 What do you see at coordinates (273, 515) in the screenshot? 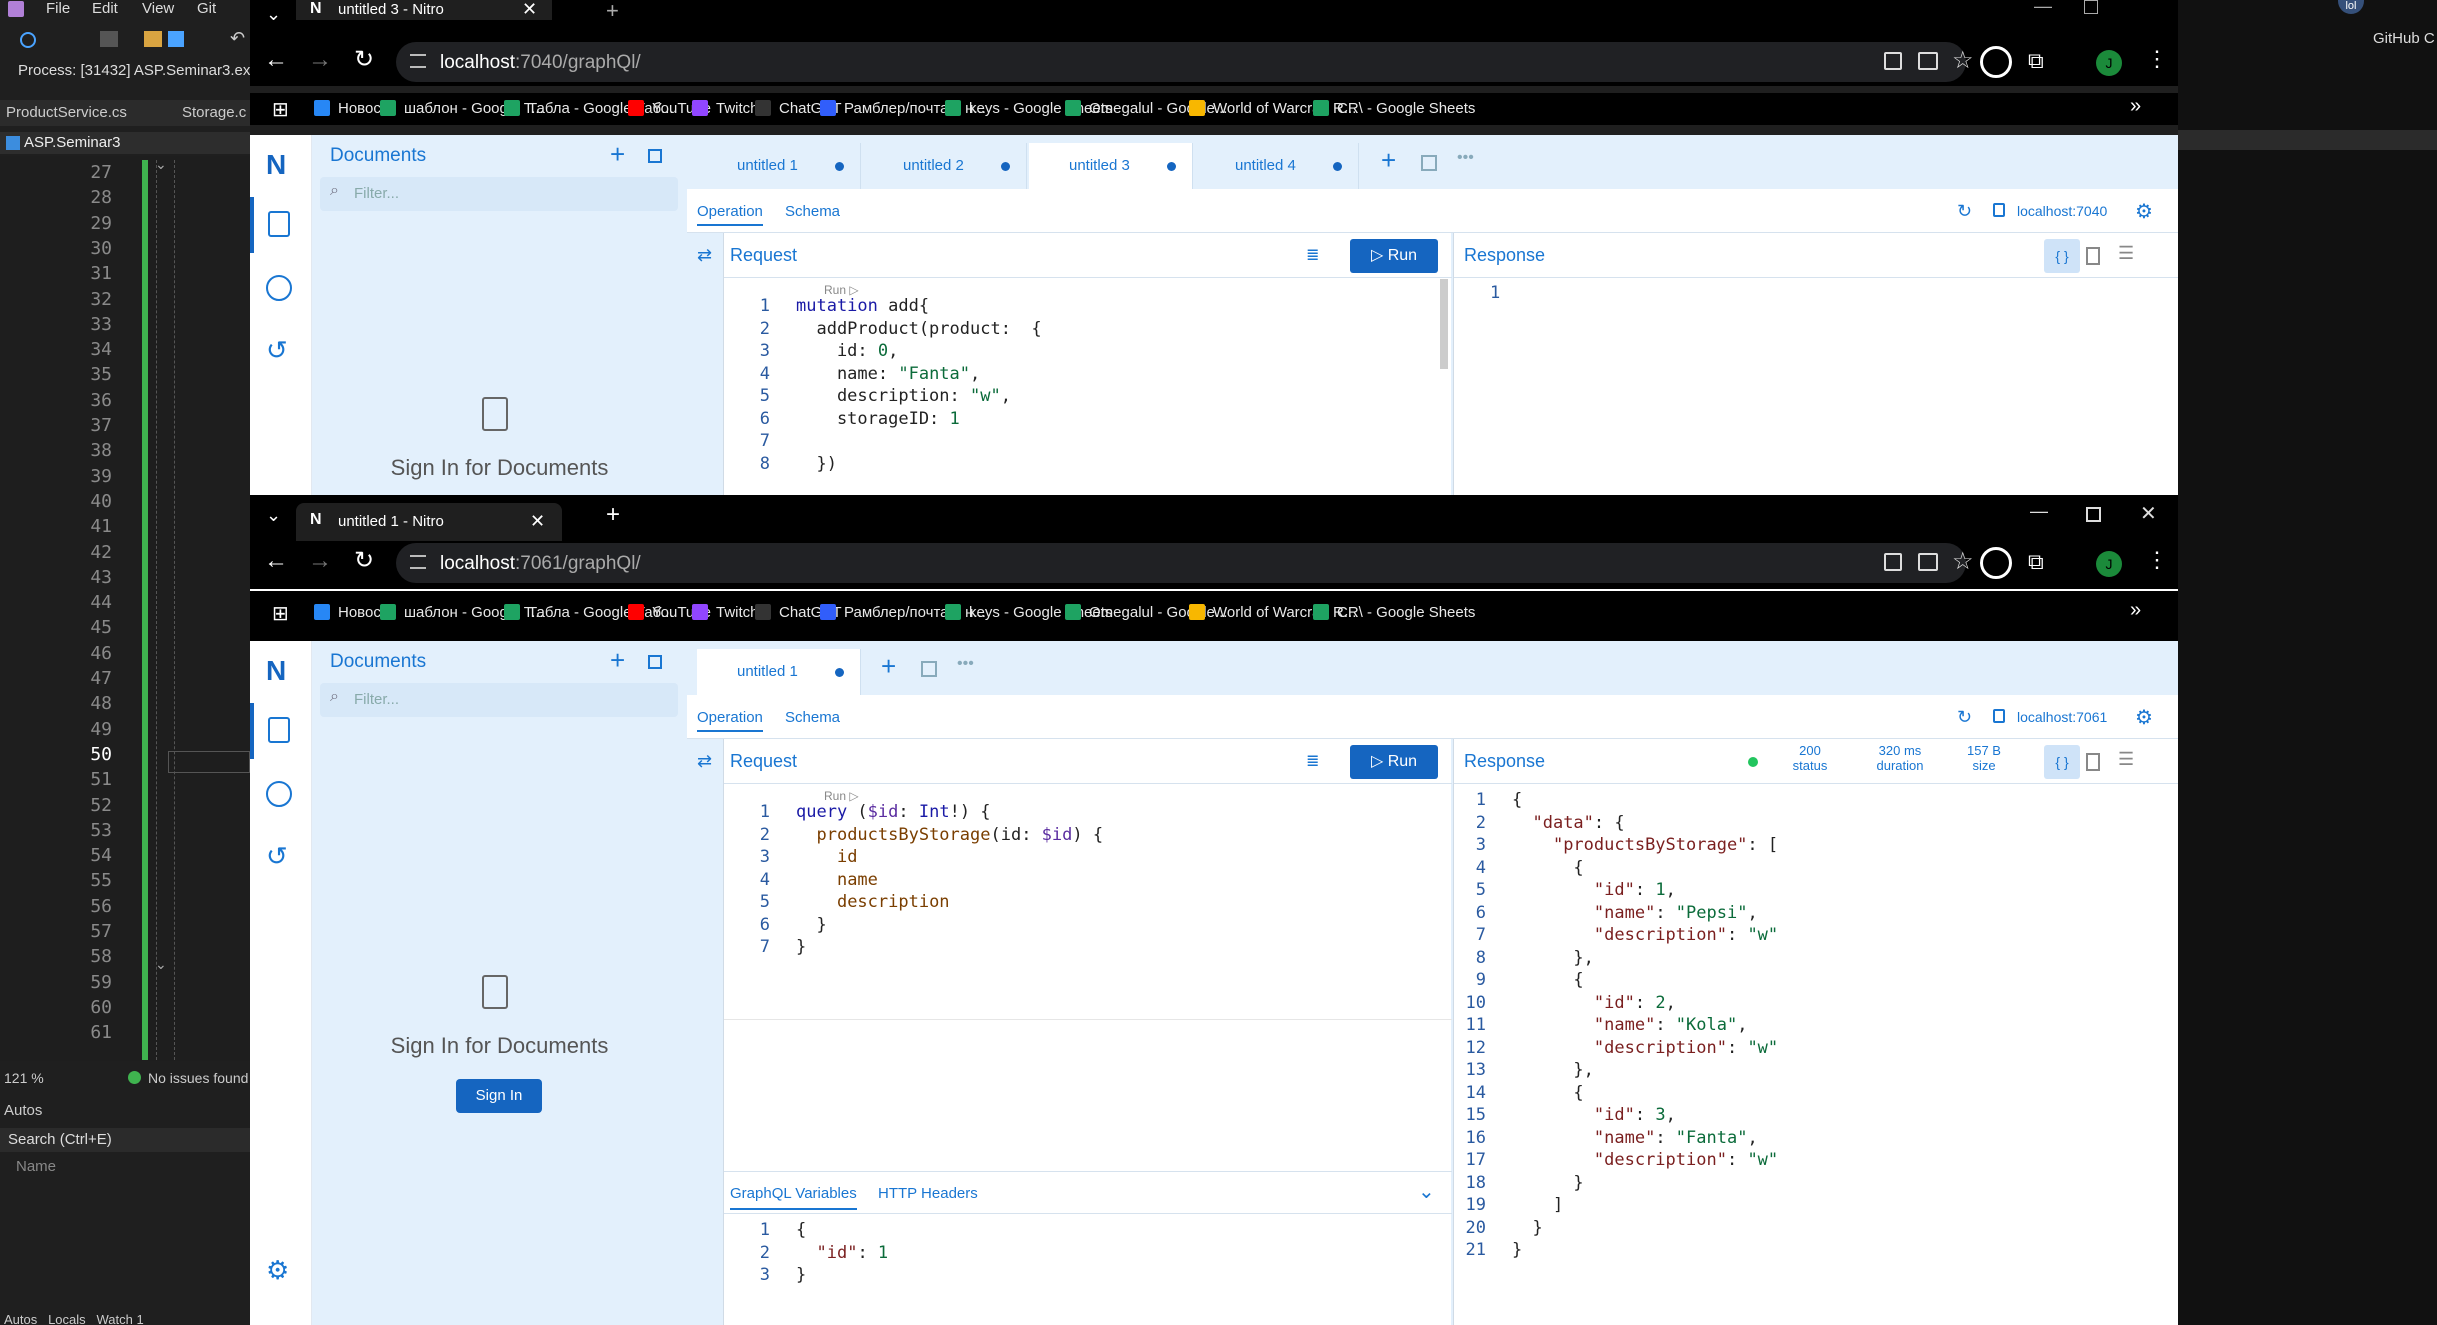
I see `tab-search-icon: ⌄` at bounding box center [273, 515].